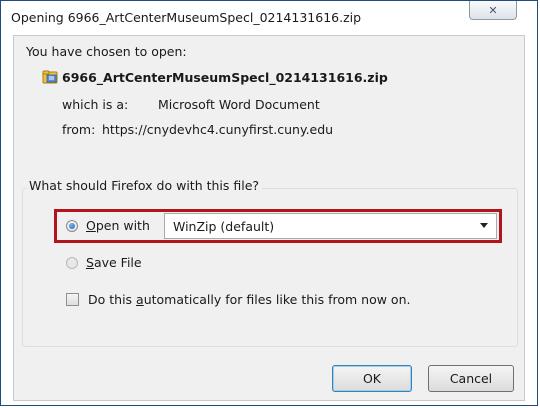 This screenshot has width=540, height=408. I want to click on chevron-down-icon, so click(484, 225).